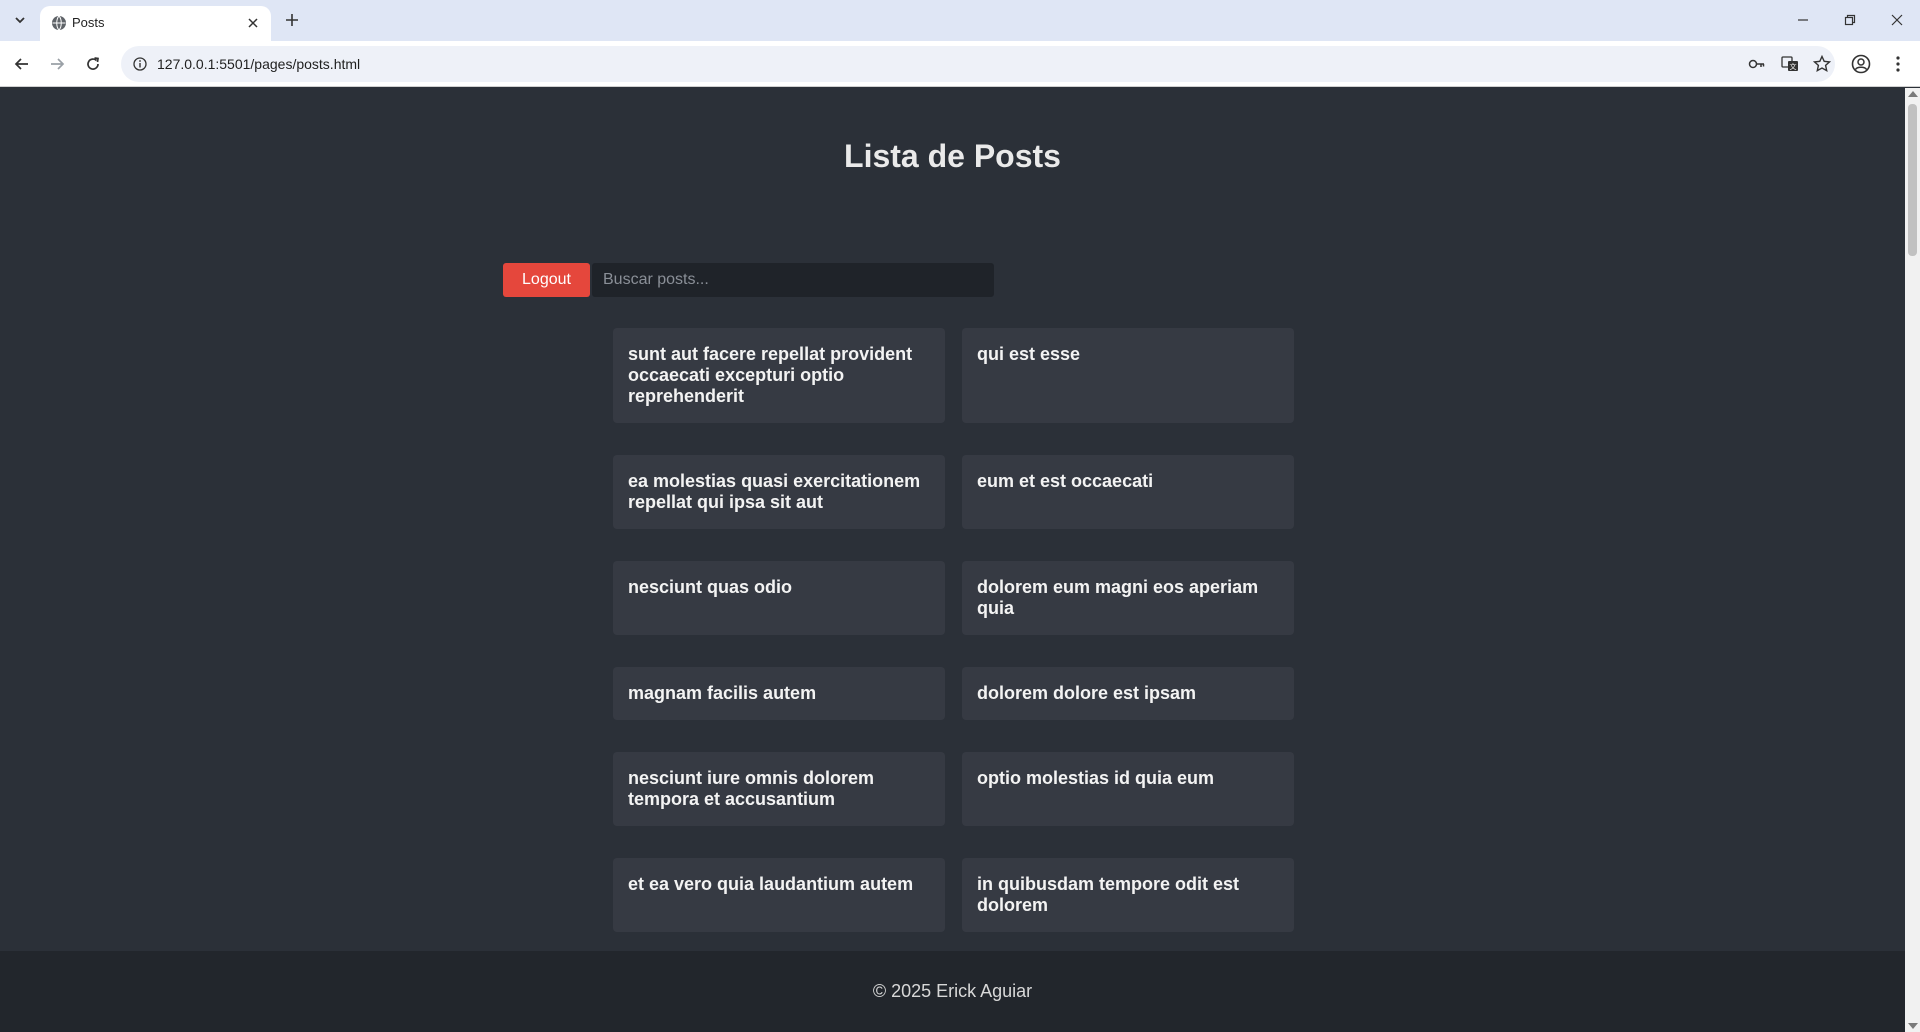 Image resolution: width=1920 pixels, height=1032 pixels. What do you see at coordinates (1128, 492) in the screenshot?
I see `post-card: eum et est occaecati` at bounding box center [1128, 492].